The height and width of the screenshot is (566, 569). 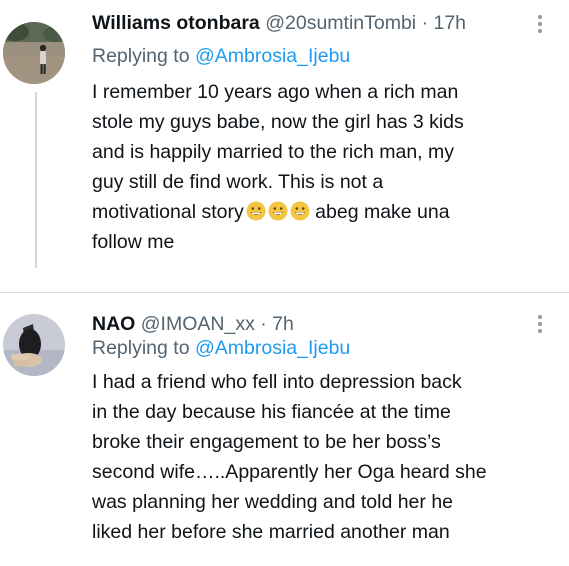 What do you see at coordinates (238, 182) in the screenshot?
I see `tweet-text-line: guy still de find work. This is not a` at bounding box center [238, 182].